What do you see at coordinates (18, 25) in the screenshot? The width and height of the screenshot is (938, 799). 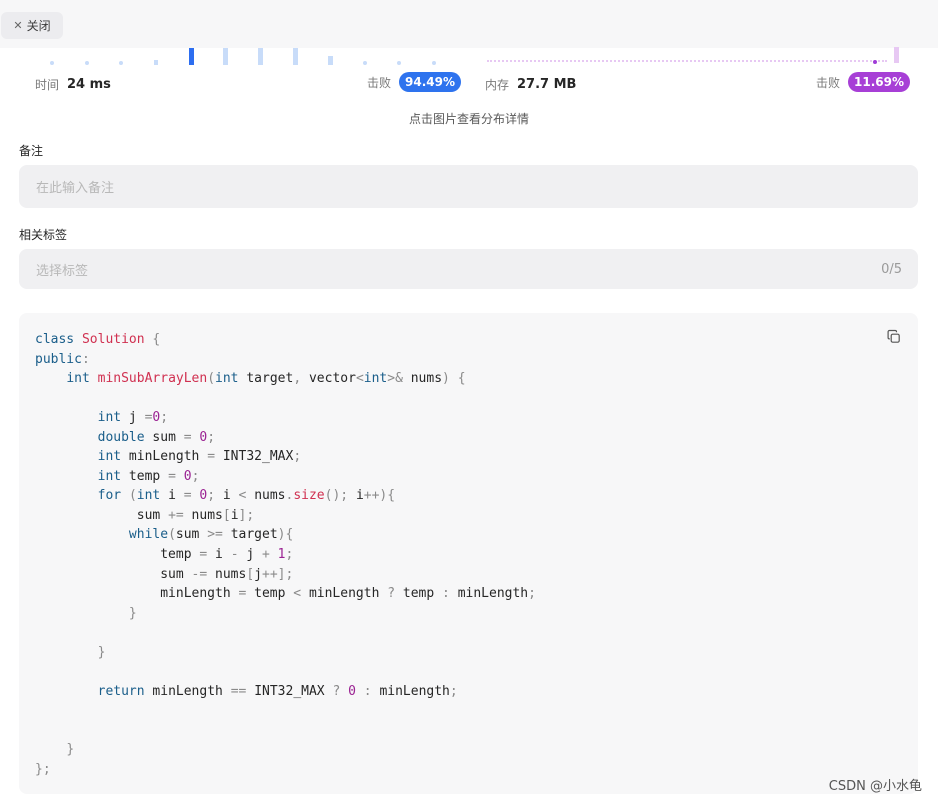 I see `close-icon: ✕` at bounding box center [18, 25].